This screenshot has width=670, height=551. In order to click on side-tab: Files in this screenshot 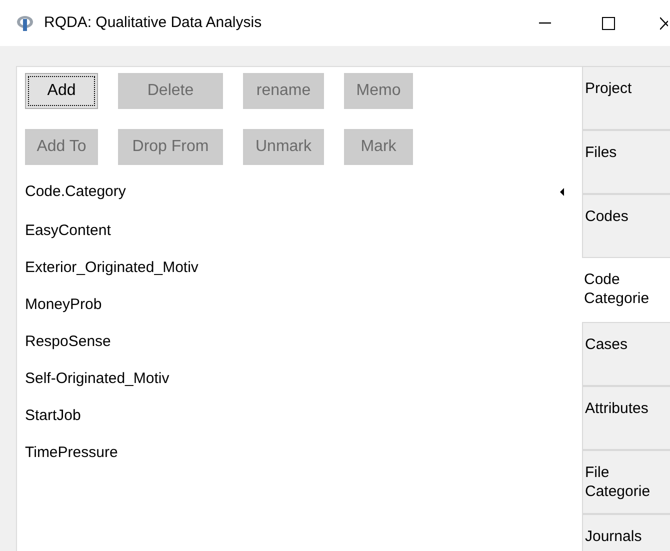, I will do `click(626, 162)`.